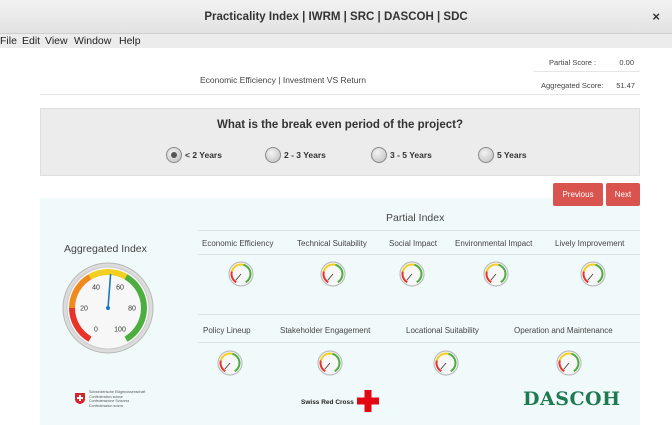 The image size is (672, 425). I want to click on gauge-policy-lineup, so click(230, 363).